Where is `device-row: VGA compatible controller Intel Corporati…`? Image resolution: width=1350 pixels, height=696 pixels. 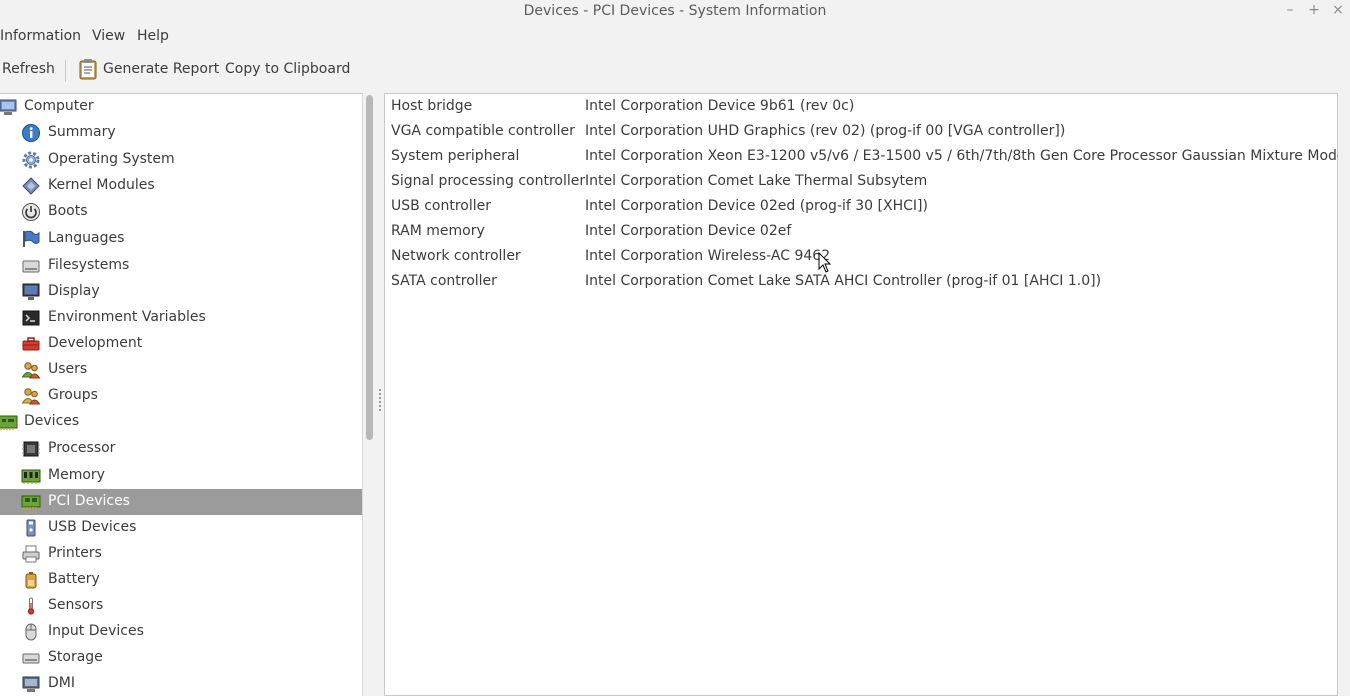
device-row: VGA compatible controller Intel Corporati… is located at coordinates (861, 131).